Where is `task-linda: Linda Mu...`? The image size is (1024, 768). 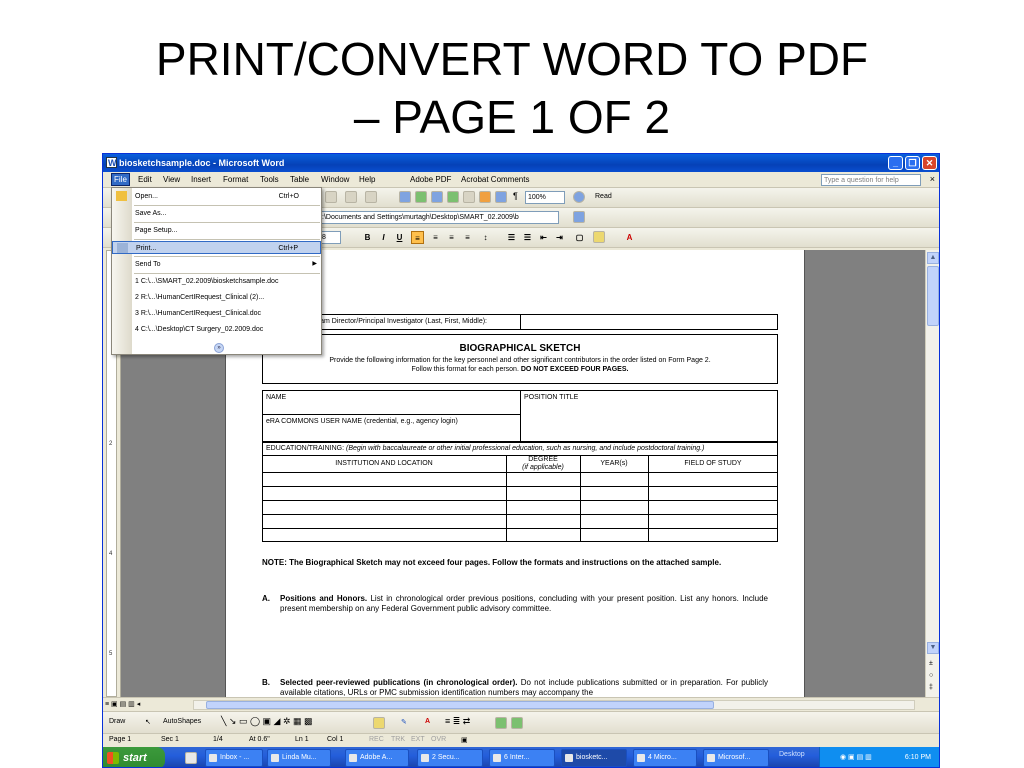
task-linda: Linda Mu... is located at coordinates (299, 758).